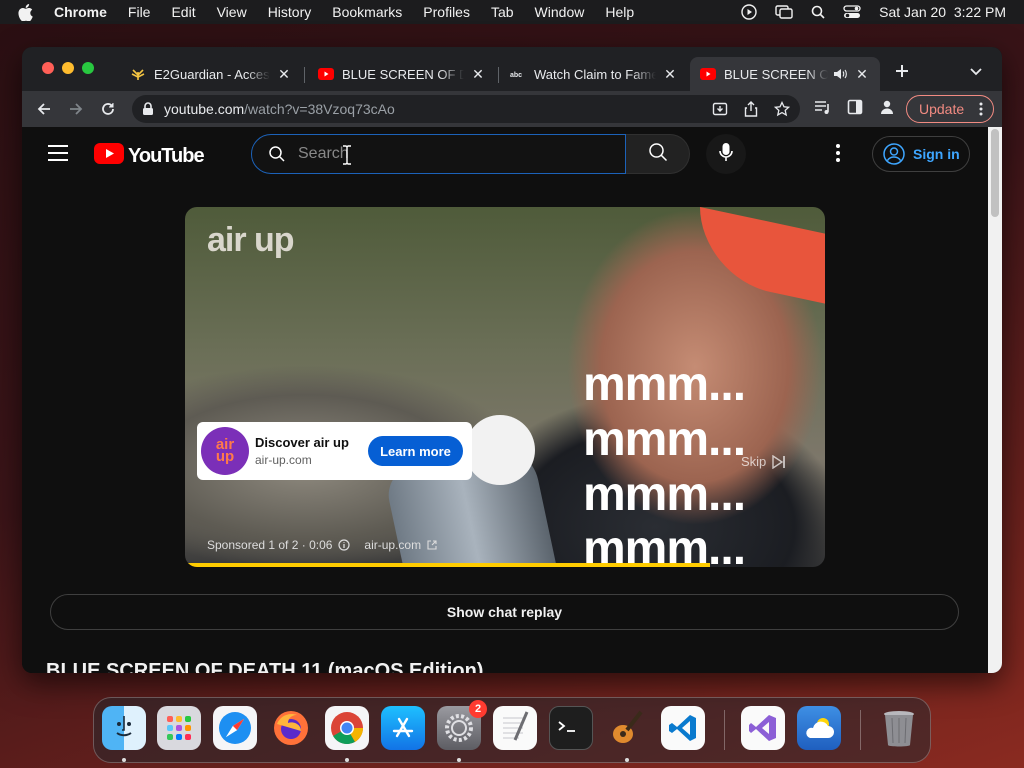  I want to click on weather-icon, so click(819, 728).